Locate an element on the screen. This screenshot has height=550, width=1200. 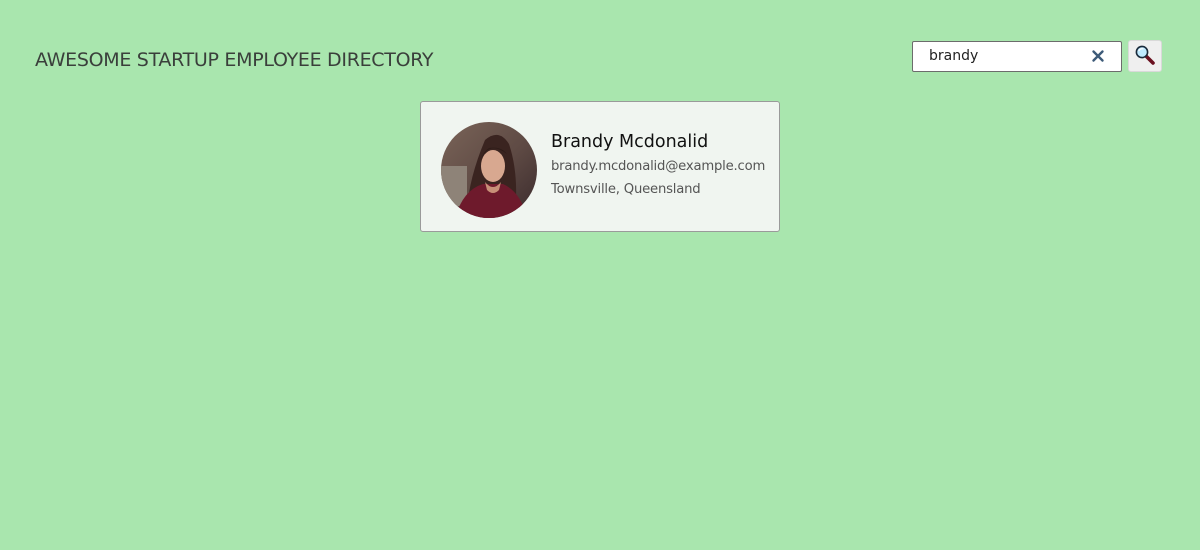
search-input is located at coordinates (1009, 56).